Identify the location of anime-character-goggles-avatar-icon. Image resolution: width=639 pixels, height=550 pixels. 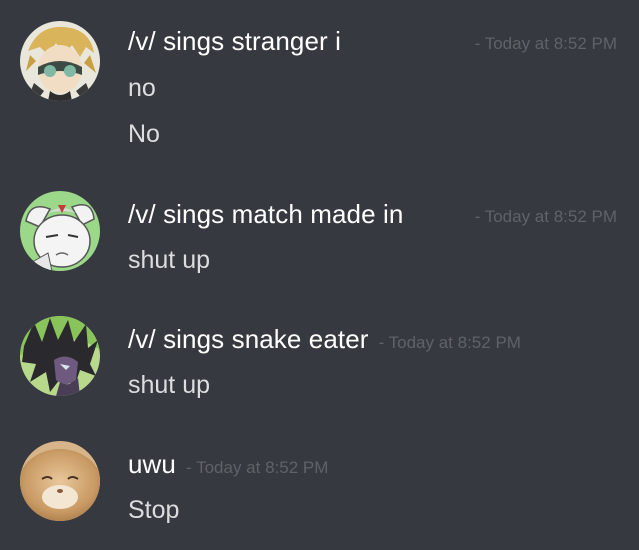
(60, 61).